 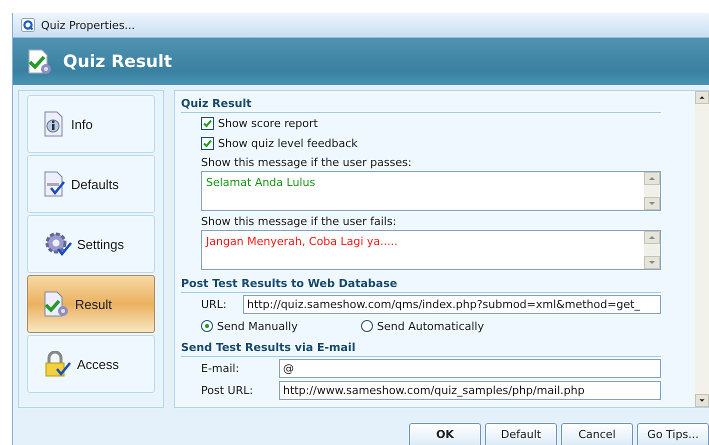 What do you see at coordinates (257, 326) in the screenshot?
I see `radio-label: Send Manually` at bounding box center [257, 326].